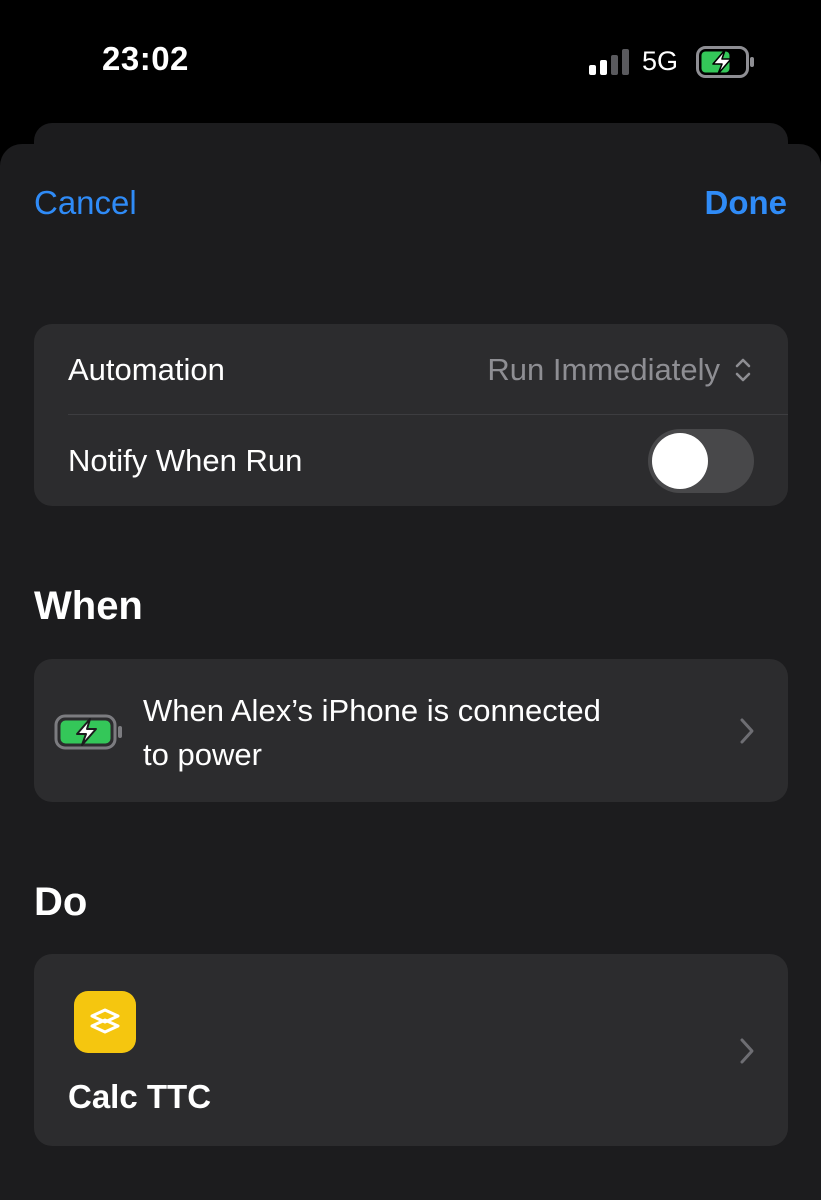  I want to click on notify-row: Notify When Run, so click(411, 460).